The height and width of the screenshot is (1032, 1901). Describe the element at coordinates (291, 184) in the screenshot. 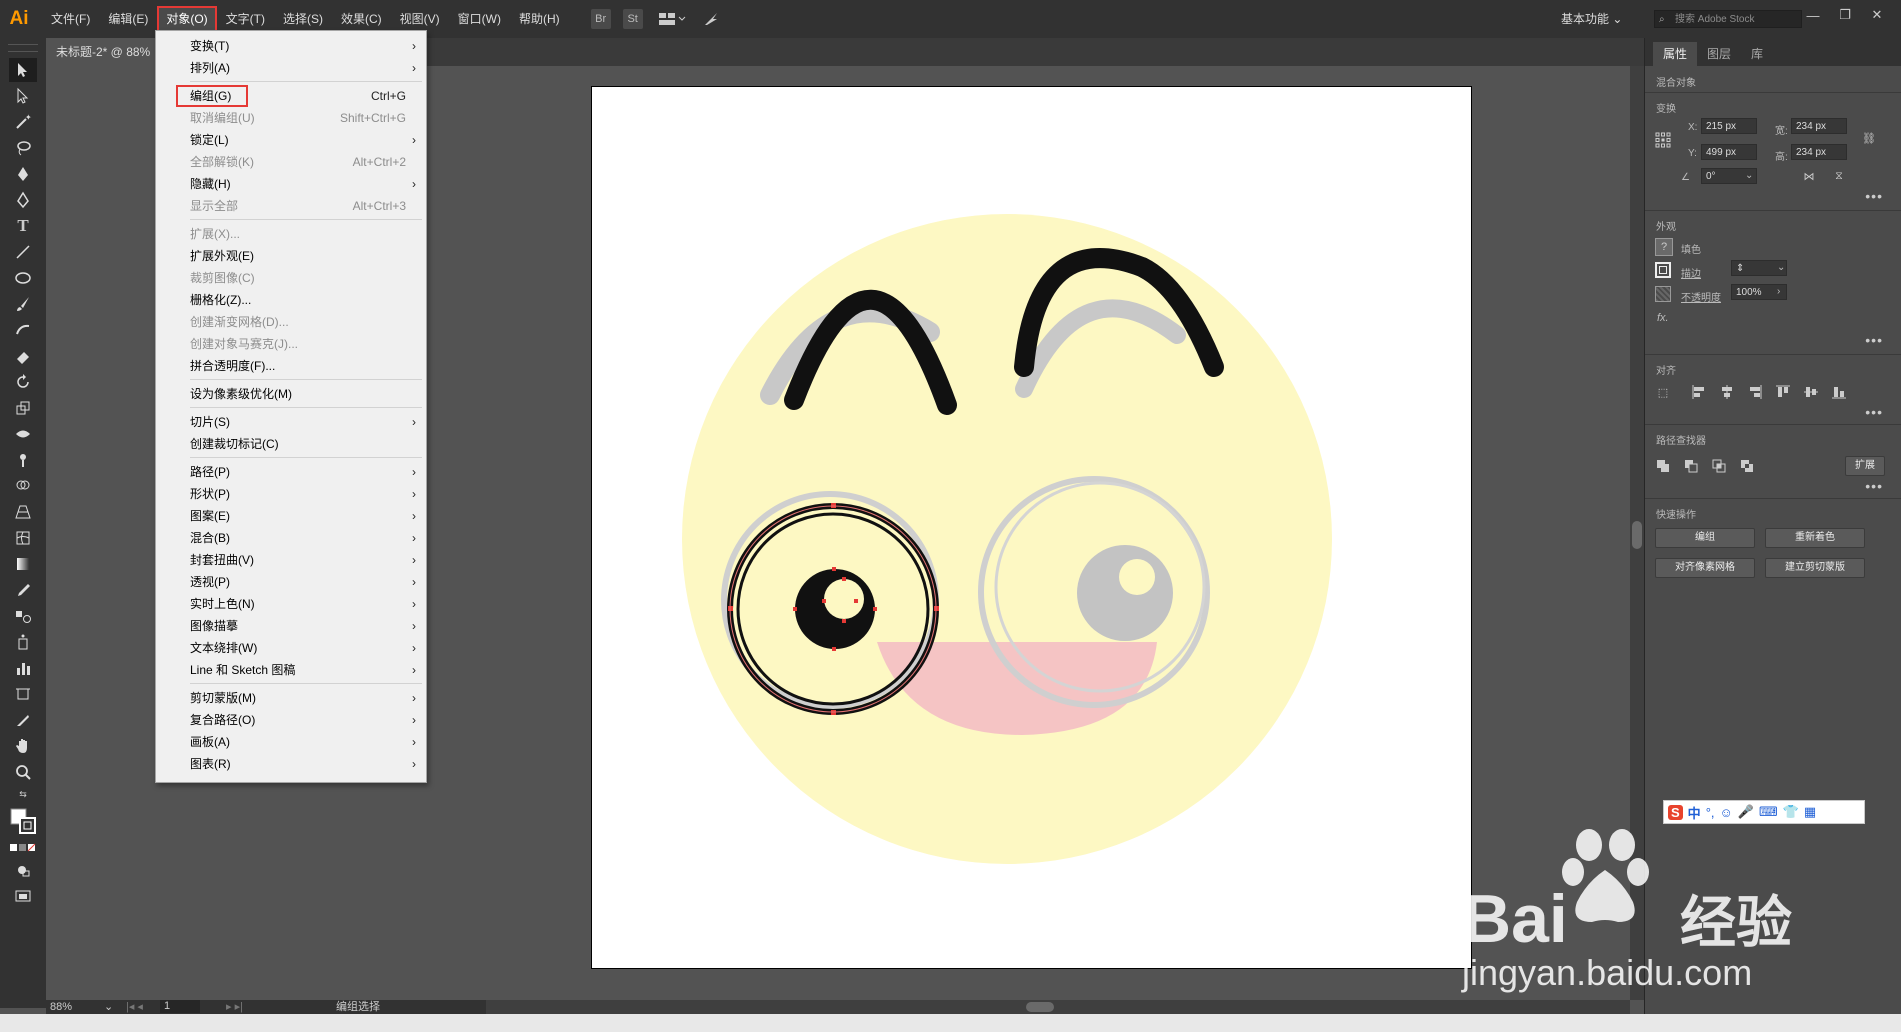

I see `object-menu-item: 隐藏(H) ›` at that location.